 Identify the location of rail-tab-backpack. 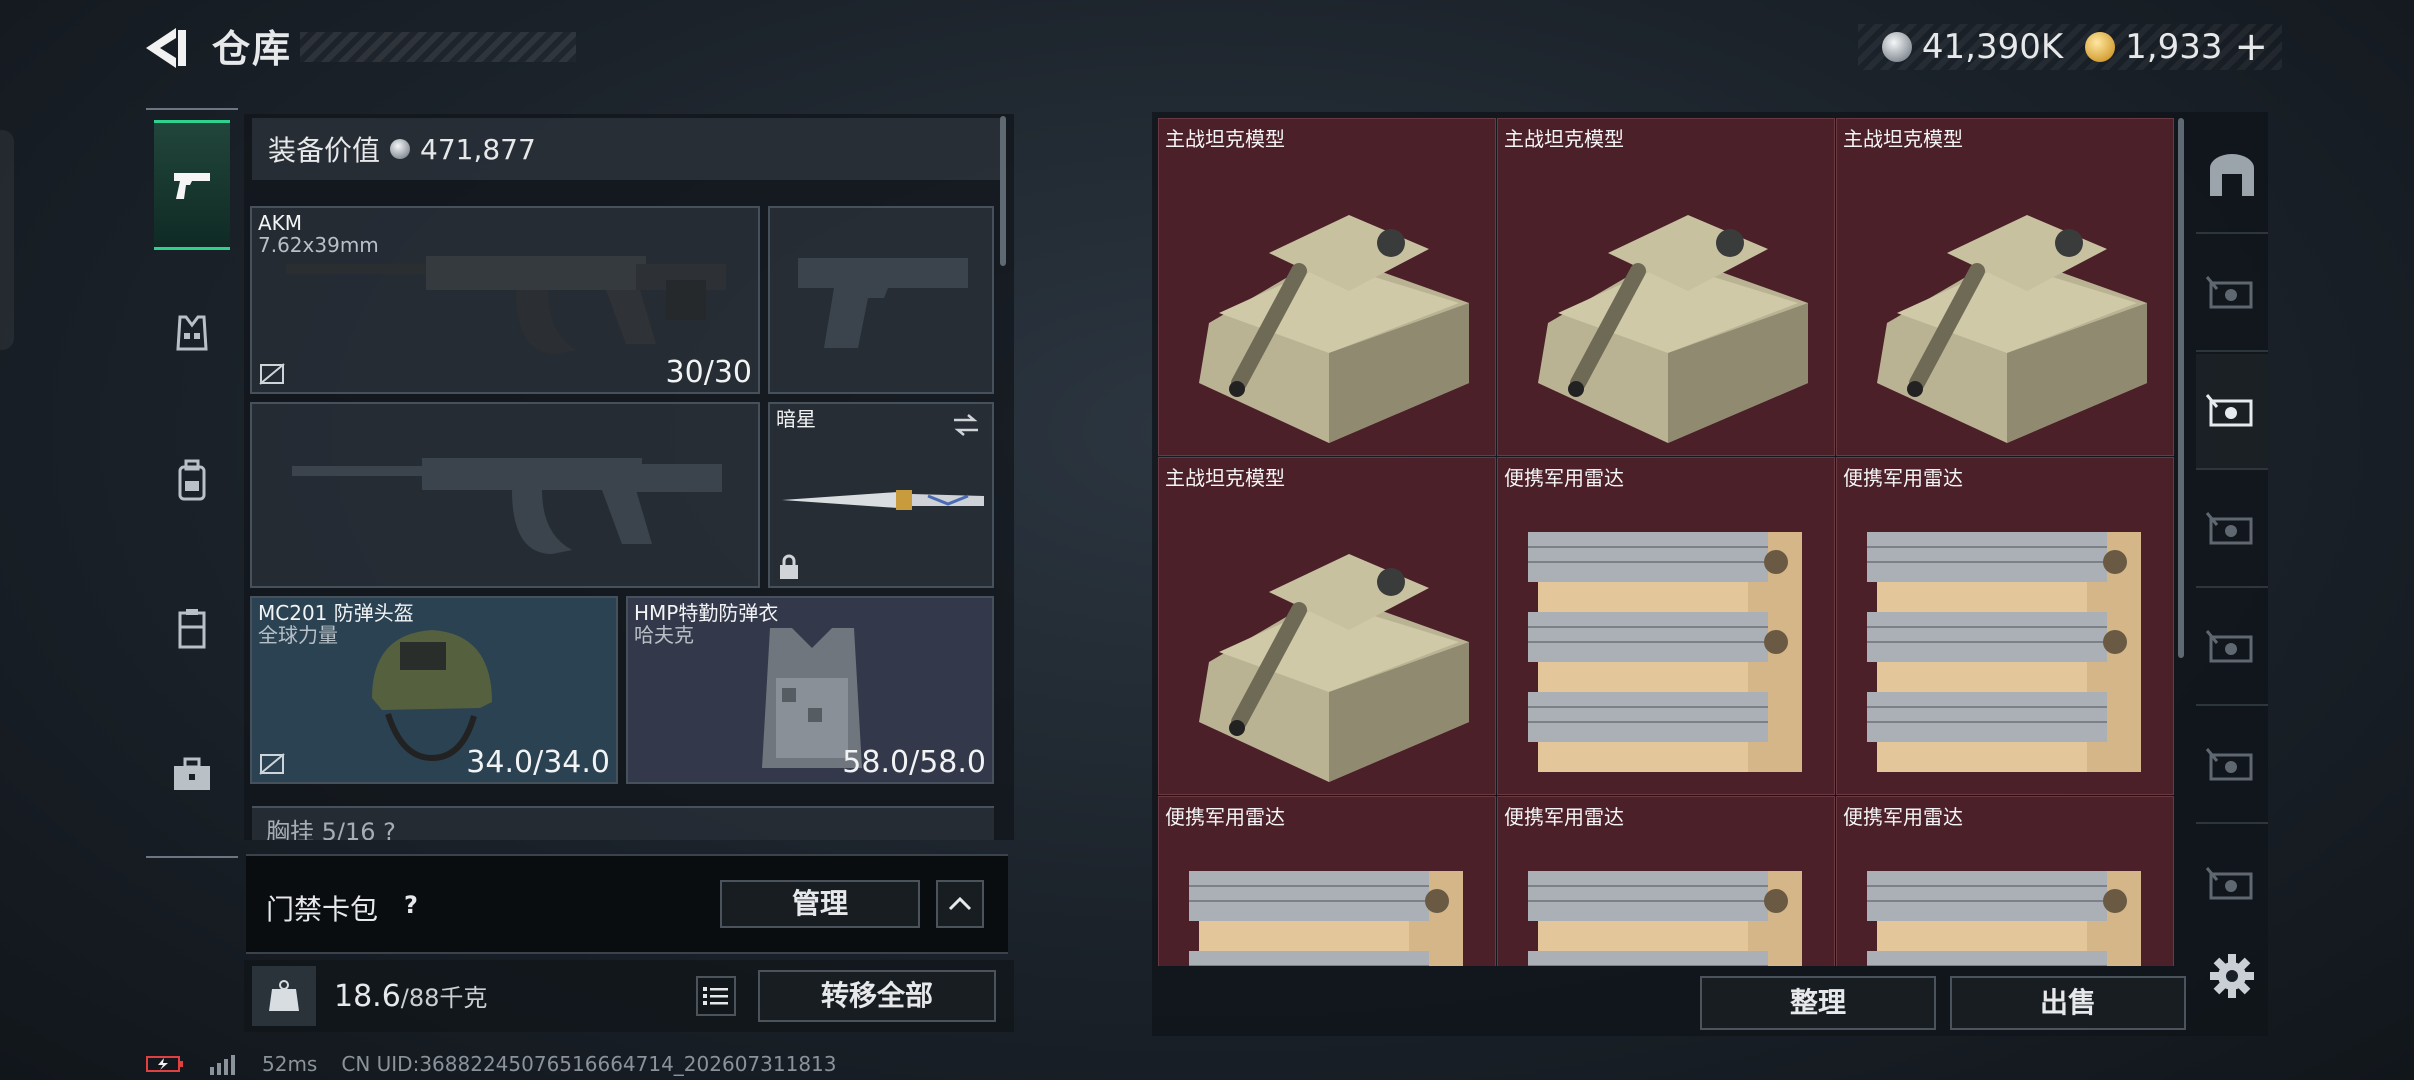
(192, 481).